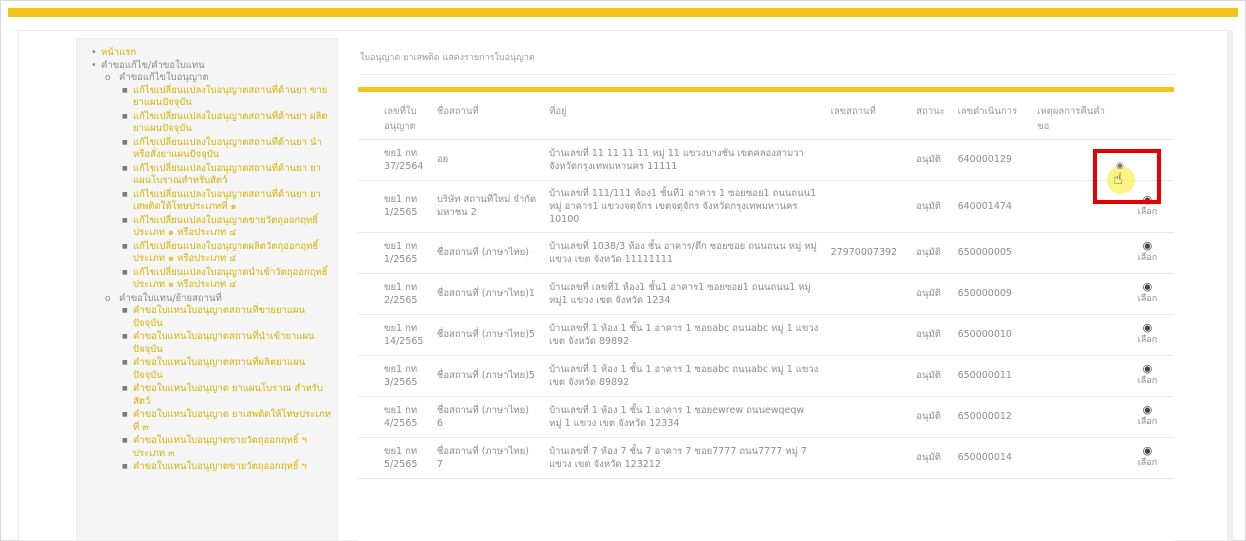 This screenshot has width=1246, height=541. Describe the element at coordinates (394, 335) in the screenshot. I see `cell-license-no: ขย1 กท 14/2565` at that location.